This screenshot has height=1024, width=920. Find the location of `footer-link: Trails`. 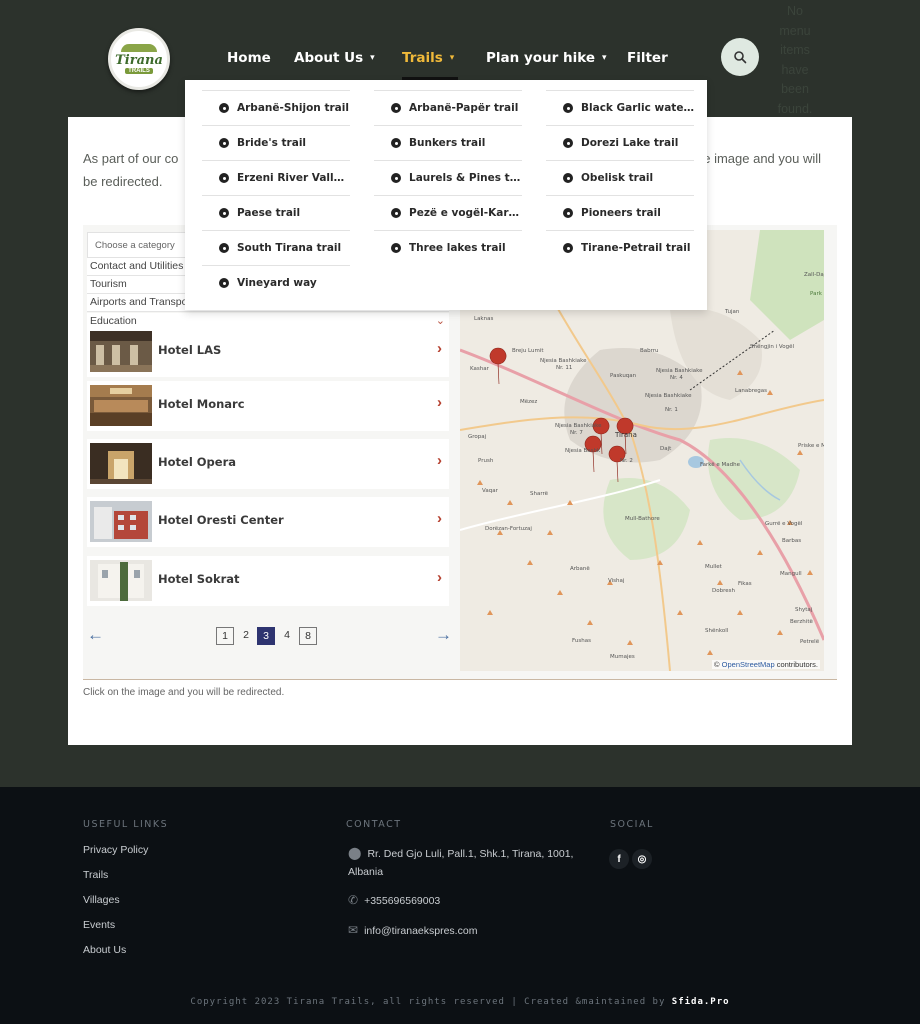

footer-link: Trails is located at coordinates (95, 875).